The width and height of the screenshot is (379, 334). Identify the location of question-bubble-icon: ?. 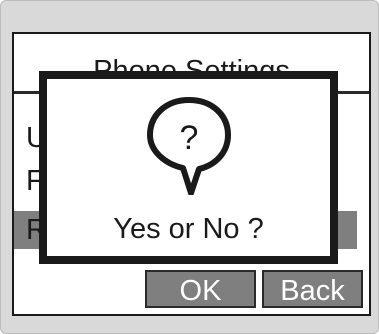
(189, 146).